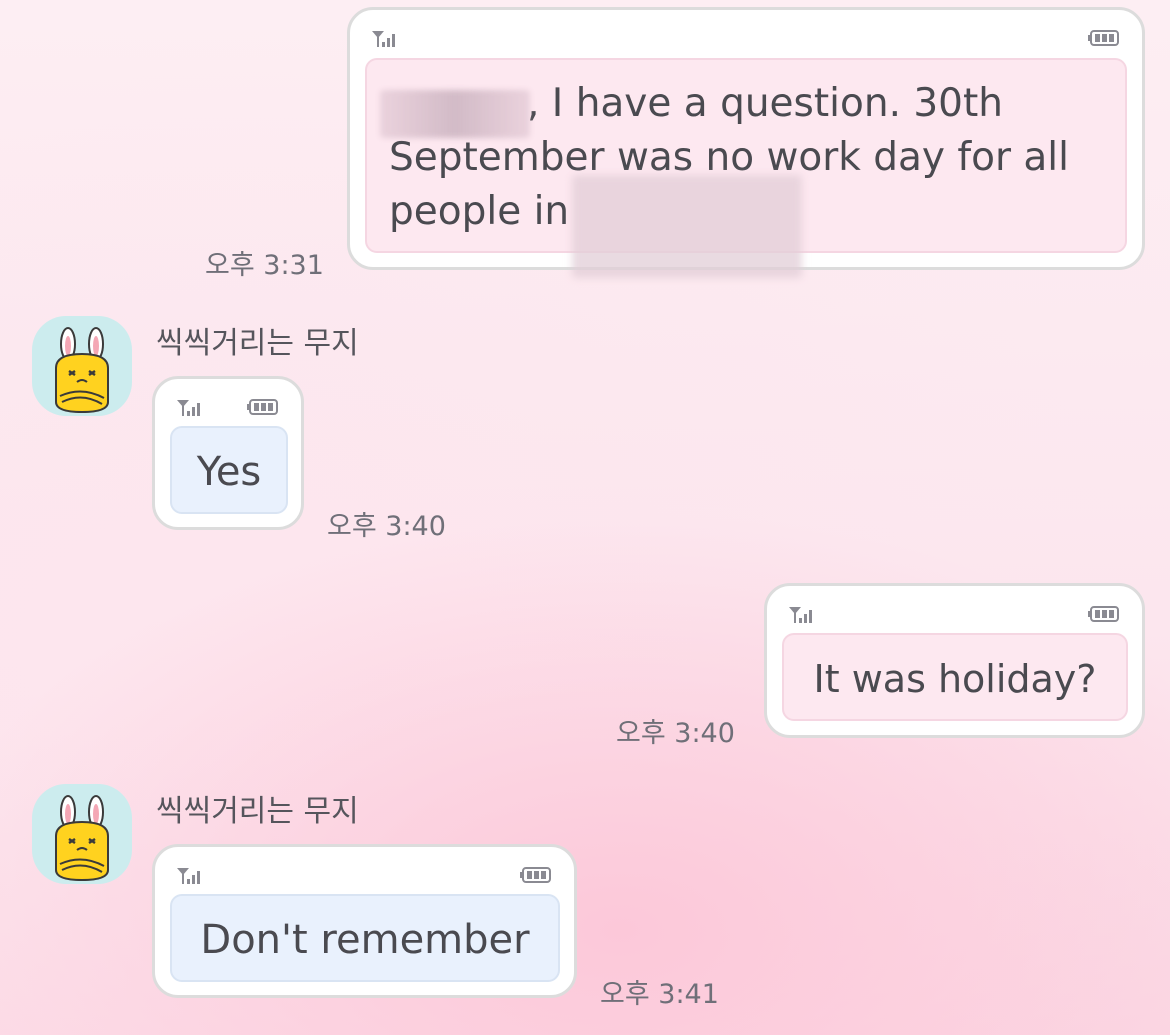 The width and height of the screenshot is (1170, 1035). What do you see at coordinates (687, 226) in the screenshot?
I see `redacted-location` at bounding box center [687, 226].